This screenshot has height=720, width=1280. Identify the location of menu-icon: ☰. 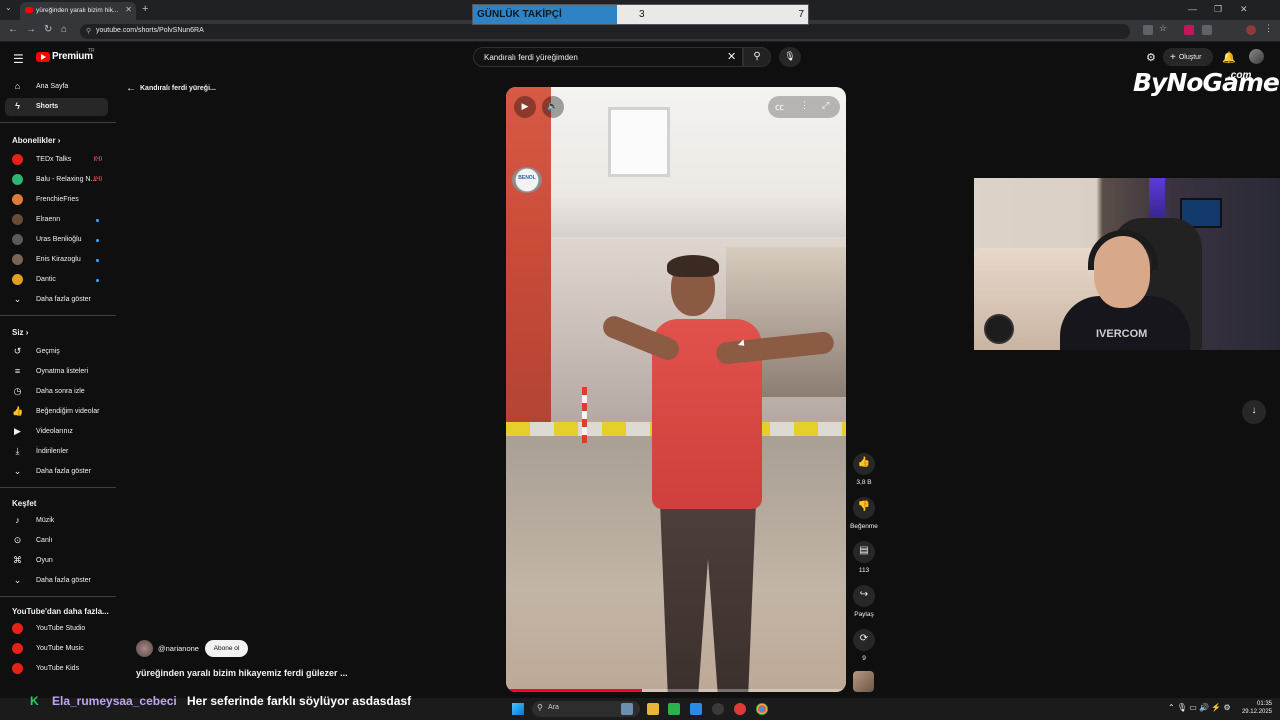
(18, 59).